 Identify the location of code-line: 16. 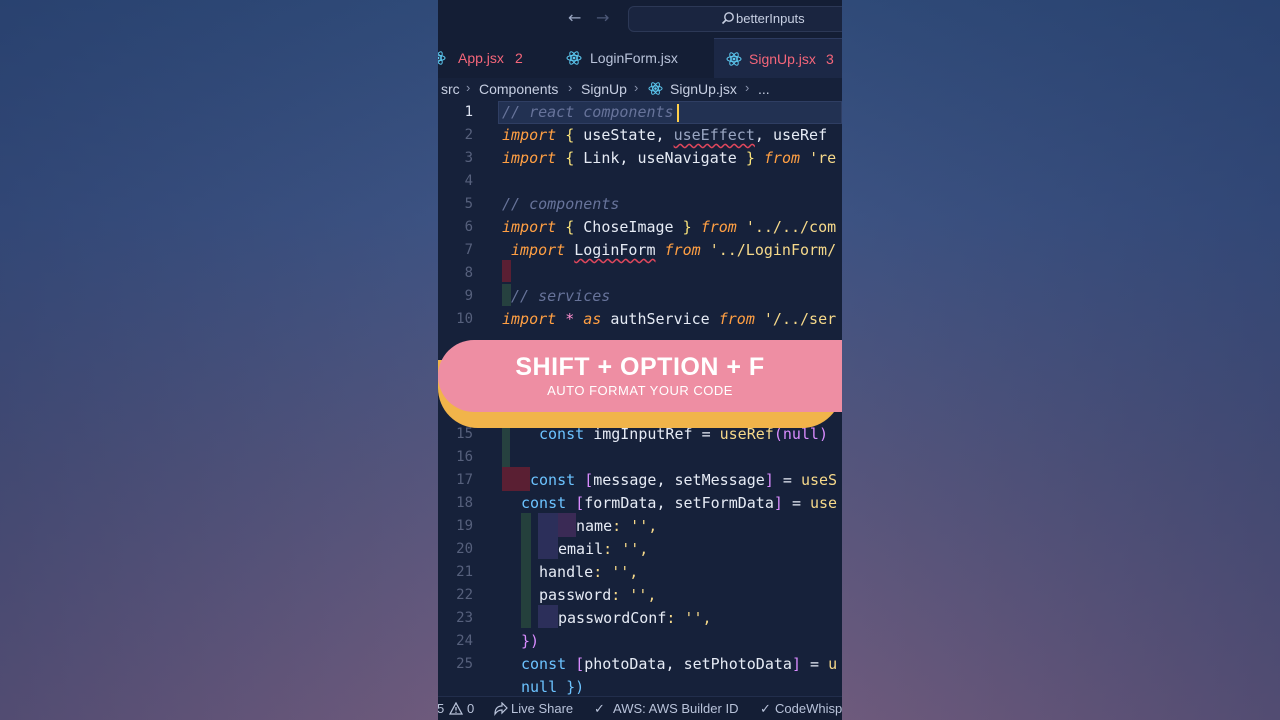
(640, 457).